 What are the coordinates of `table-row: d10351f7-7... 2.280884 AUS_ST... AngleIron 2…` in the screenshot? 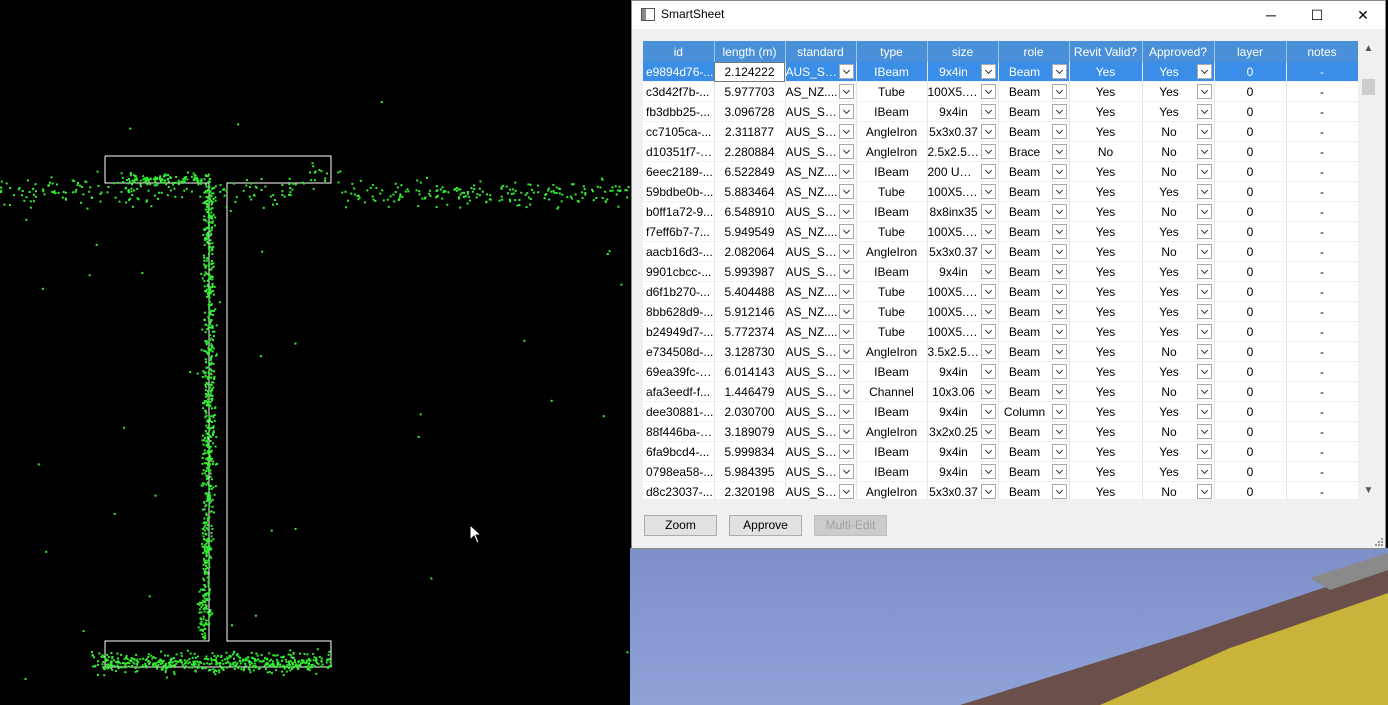 It's located at (1000, 151).